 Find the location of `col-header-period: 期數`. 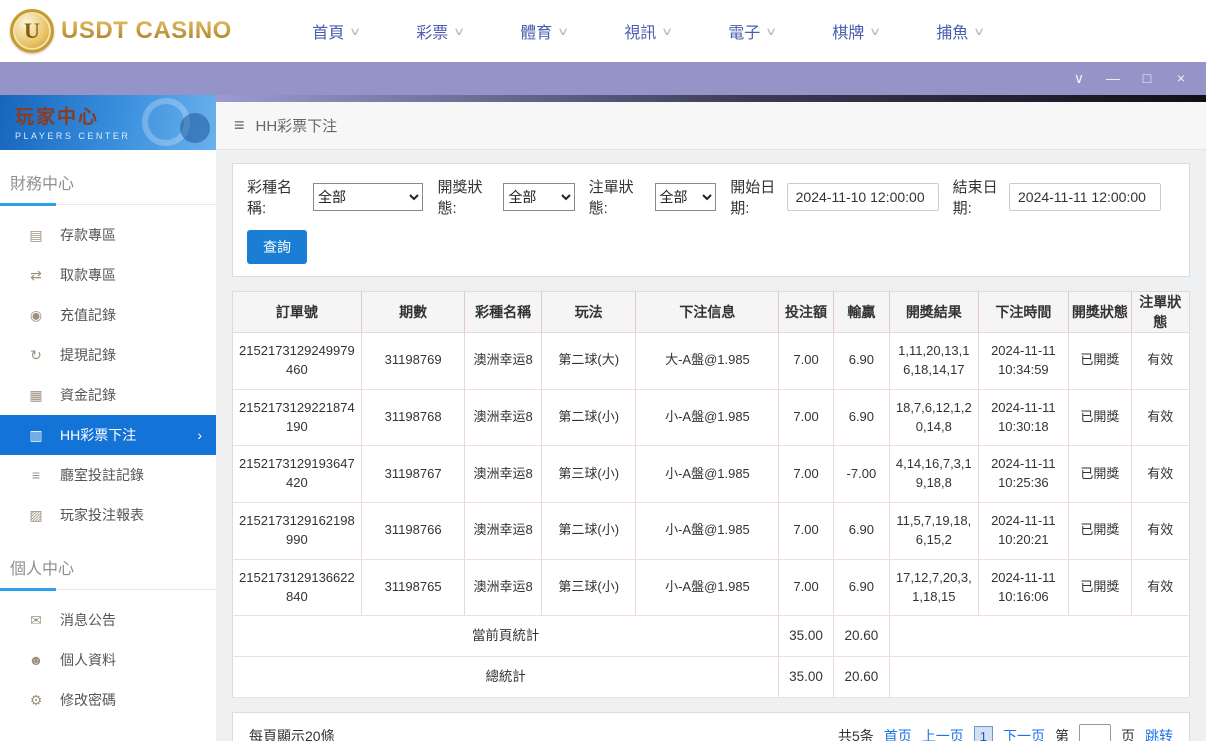

col-header-period: 期數 is located at coordinates (413, 312).